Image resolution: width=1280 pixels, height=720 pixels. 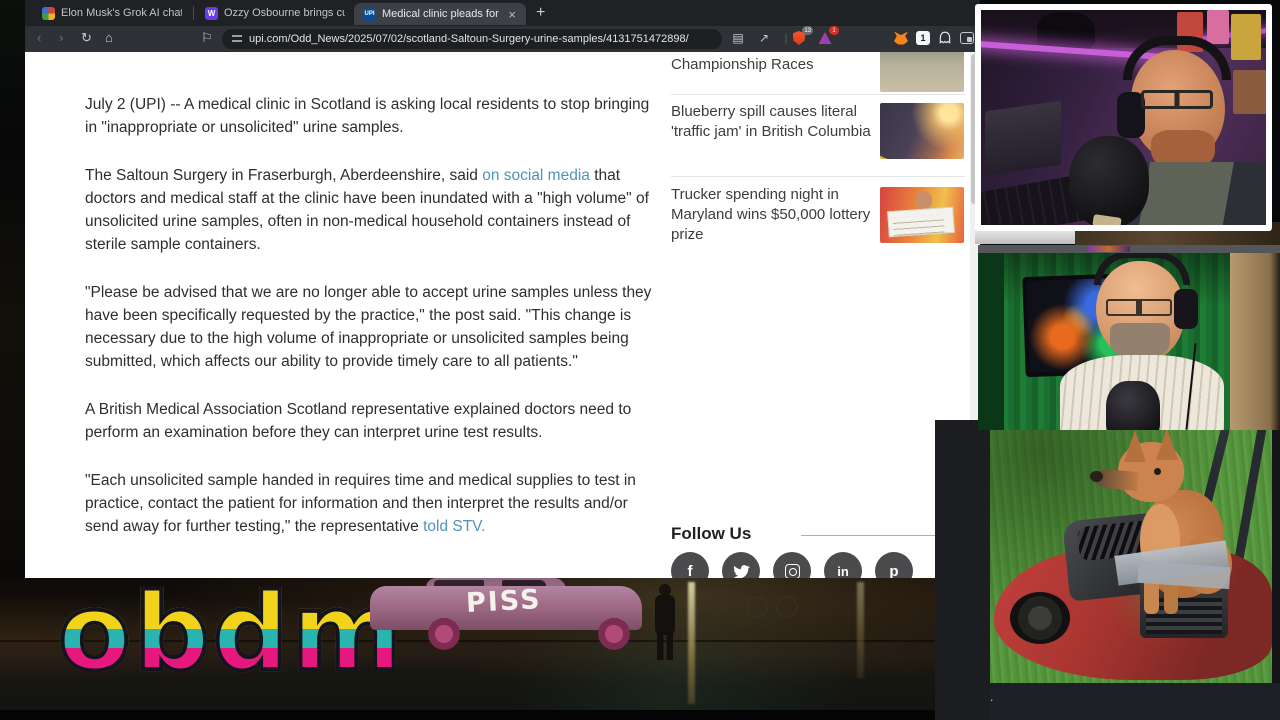 What do you see at coordinates (1157, 471) in the screenshot?
I see `fox-eye` at bounding box center [1157, 471].